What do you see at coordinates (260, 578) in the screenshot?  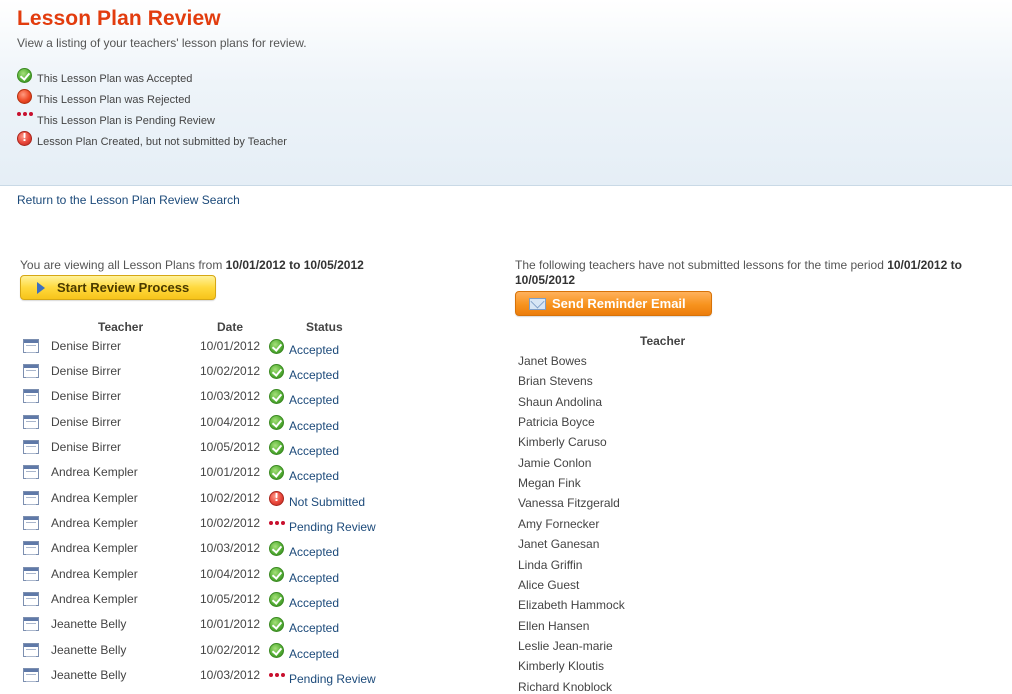 I see `table-row: Andrea Kempler 10/04/2012 Accepted` at bounding box center [260, 578].